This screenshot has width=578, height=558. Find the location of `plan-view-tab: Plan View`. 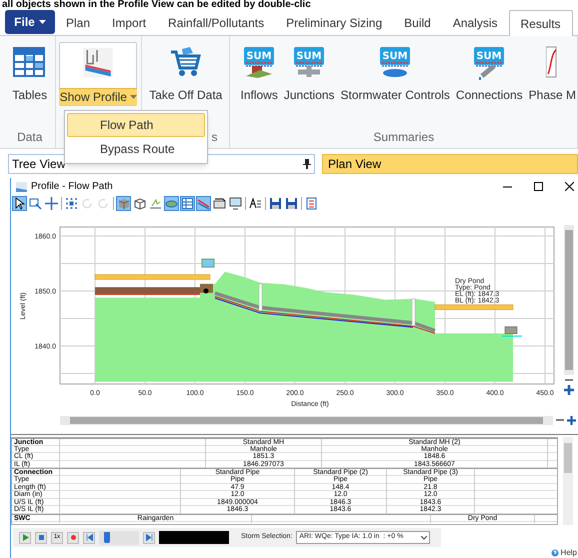

plan-view-tab: Plan View is located at coordinates (450, 164).